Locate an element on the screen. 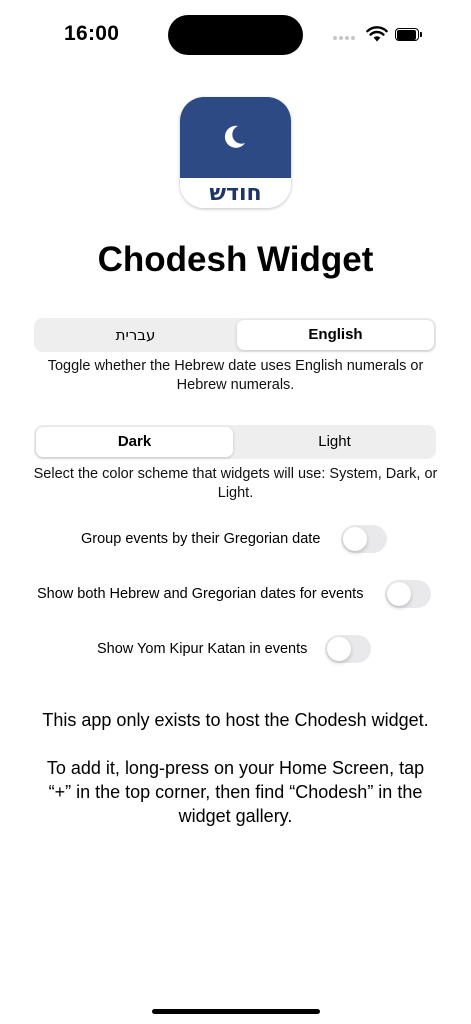 The width and height of the screenshot is (471, 1024). yom-kipur-katan-label: Show Yom Kipur Katan in events is located at coordinates (202, 649).